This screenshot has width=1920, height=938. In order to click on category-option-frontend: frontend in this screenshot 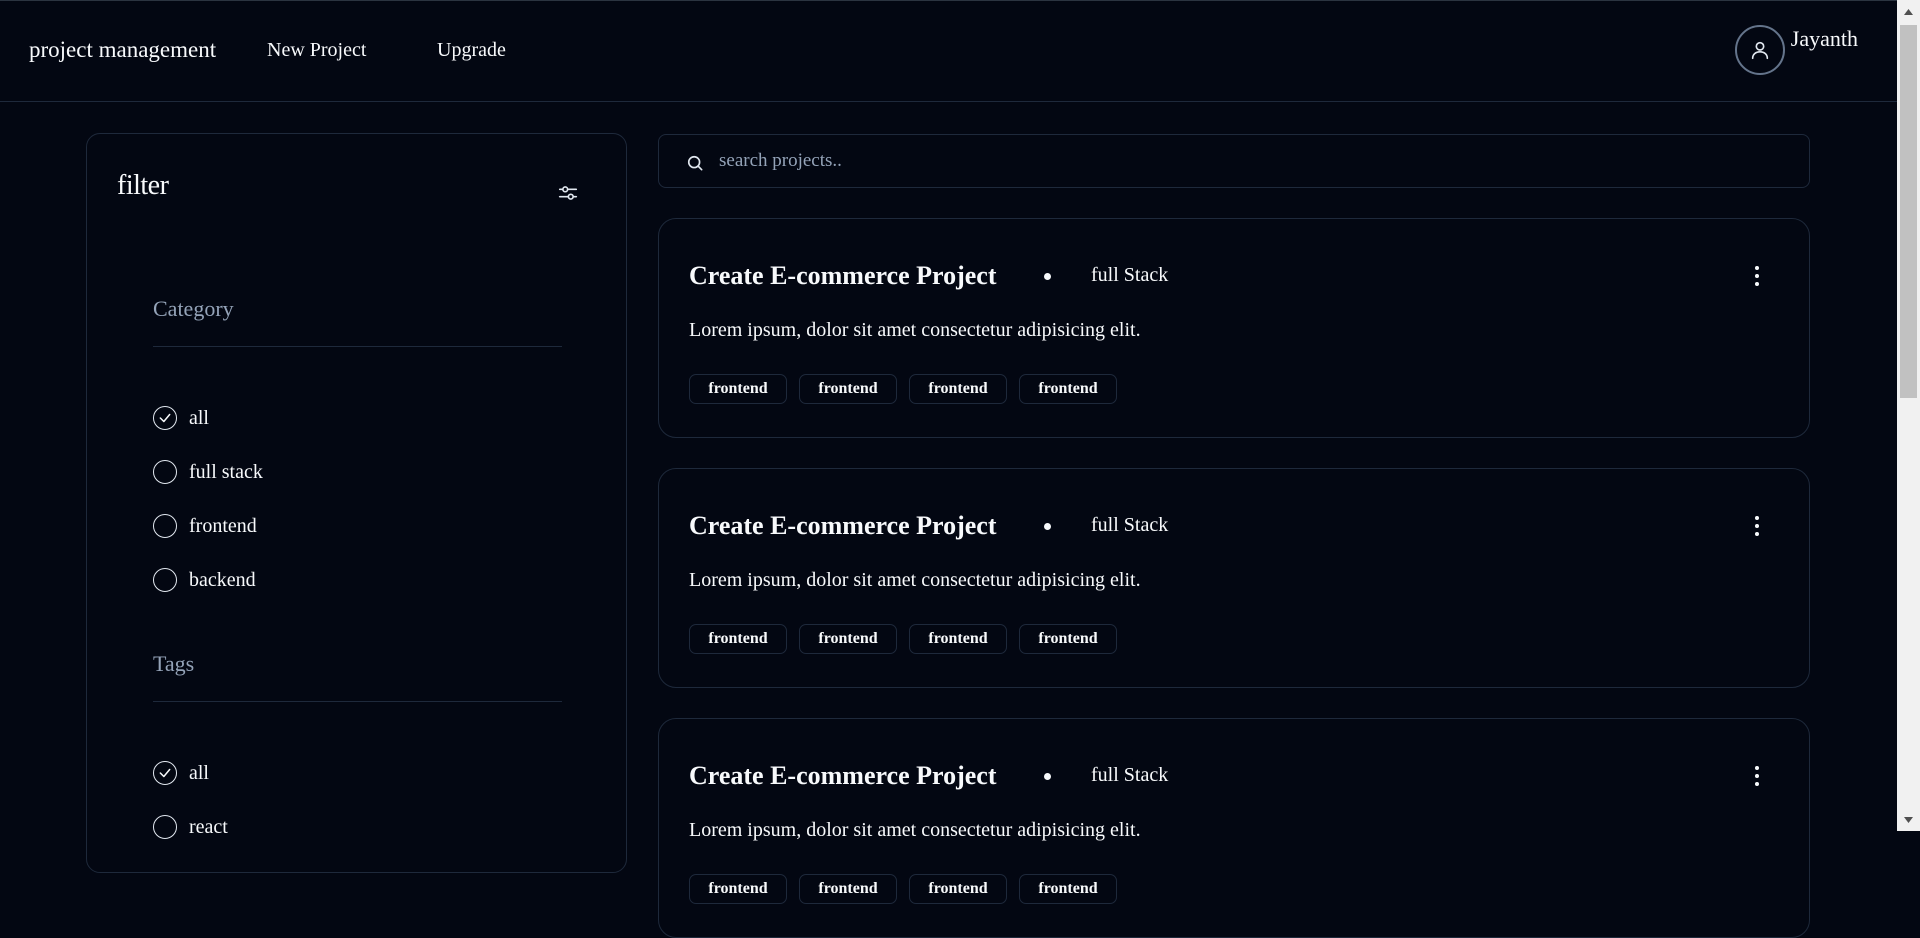, I will do `click(205, 526)`.